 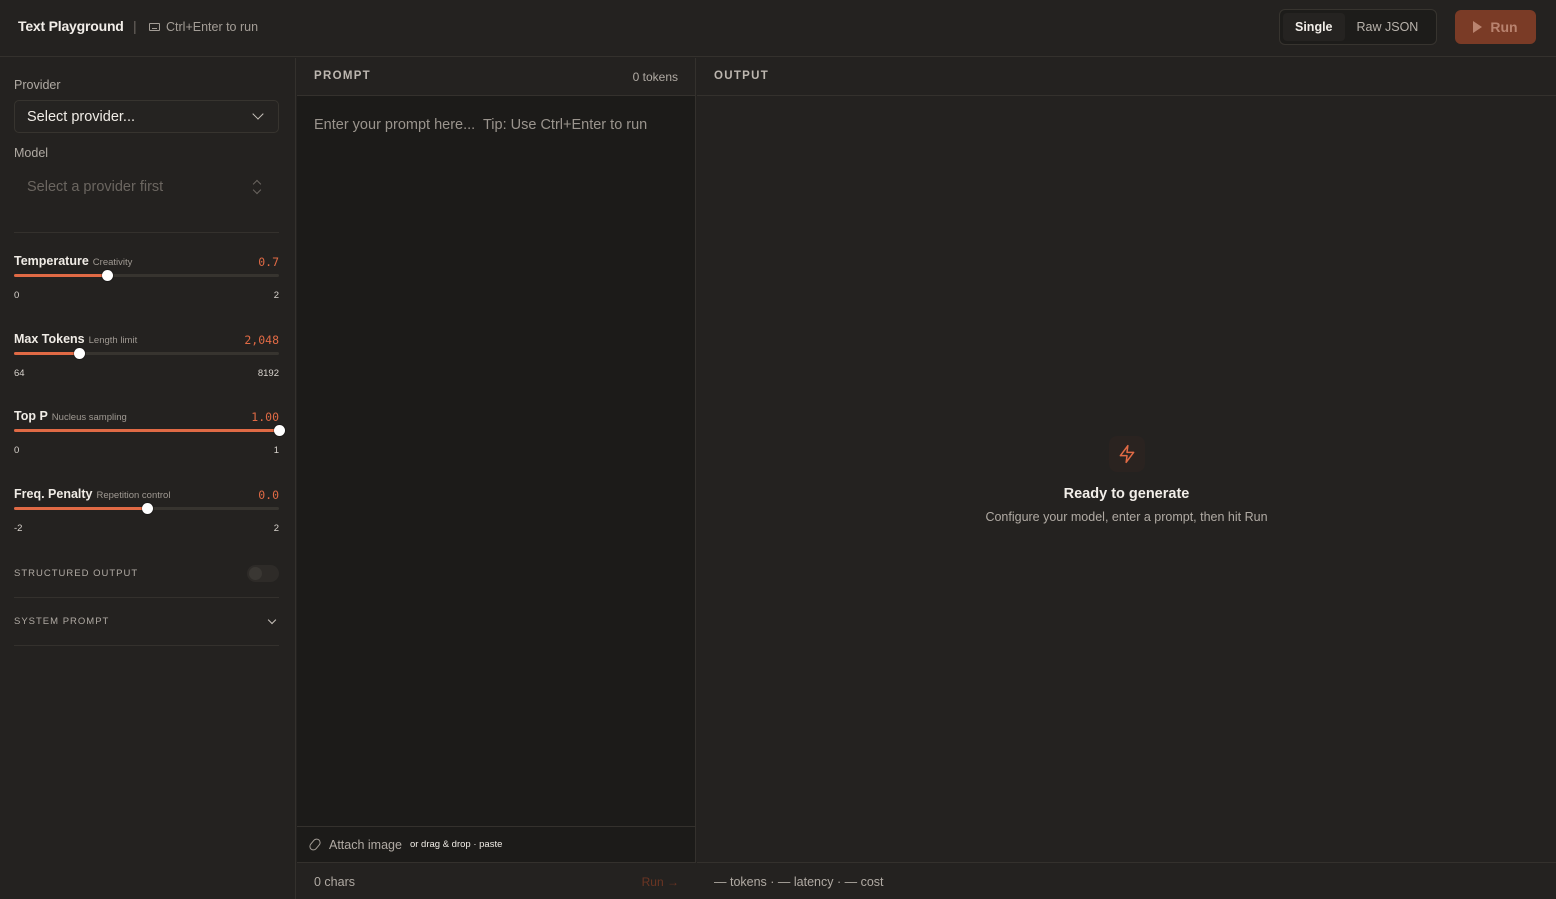 I want to click on mode-single-button: Single, so click(x=1314, y=27).